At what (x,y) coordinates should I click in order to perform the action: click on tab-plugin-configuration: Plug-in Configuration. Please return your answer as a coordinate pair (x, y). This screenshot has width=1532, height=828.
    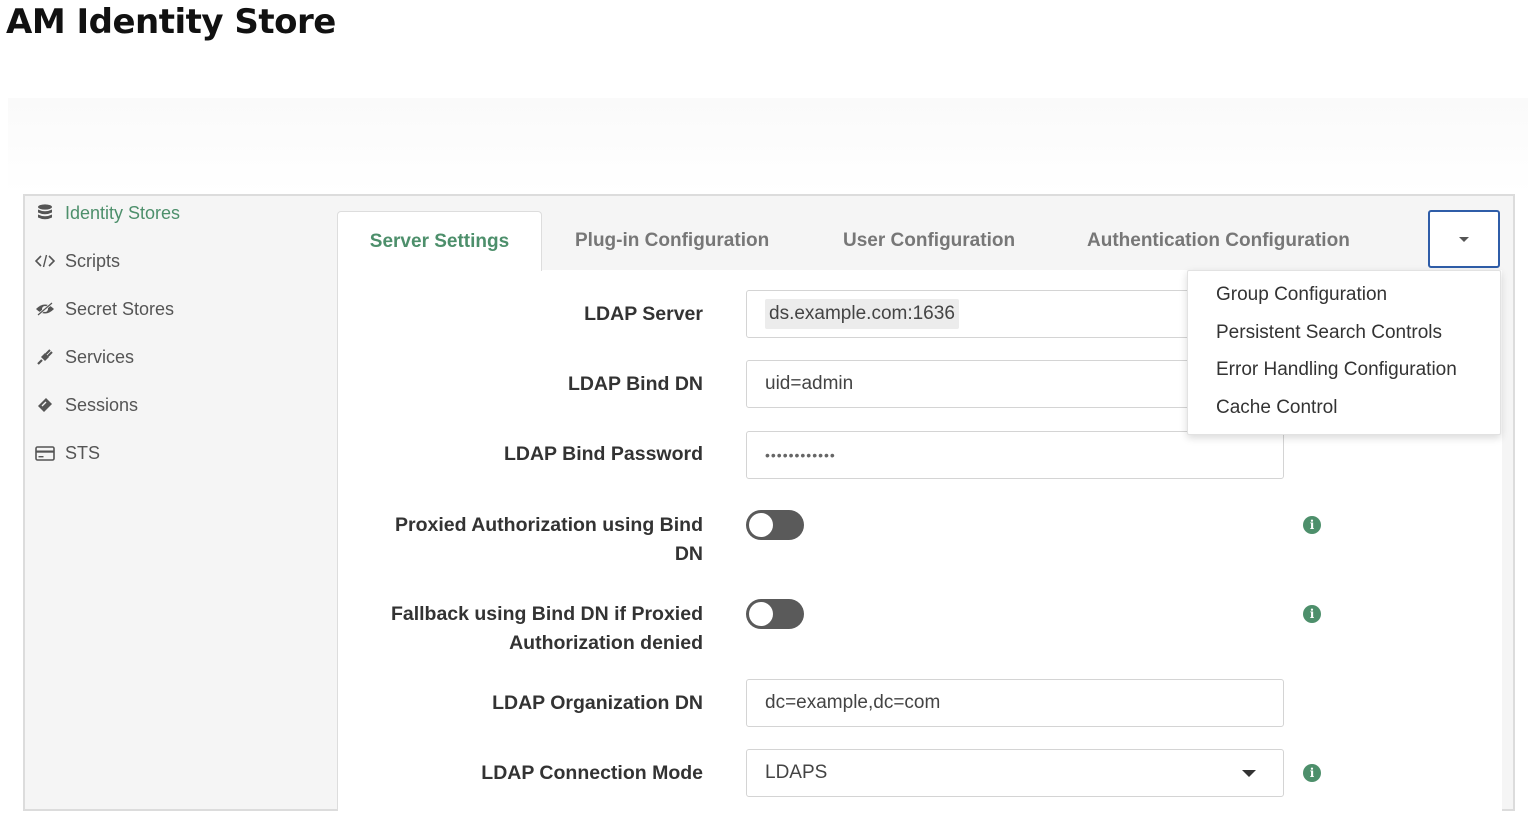
    Looking at the image, I should click on (672, 240).